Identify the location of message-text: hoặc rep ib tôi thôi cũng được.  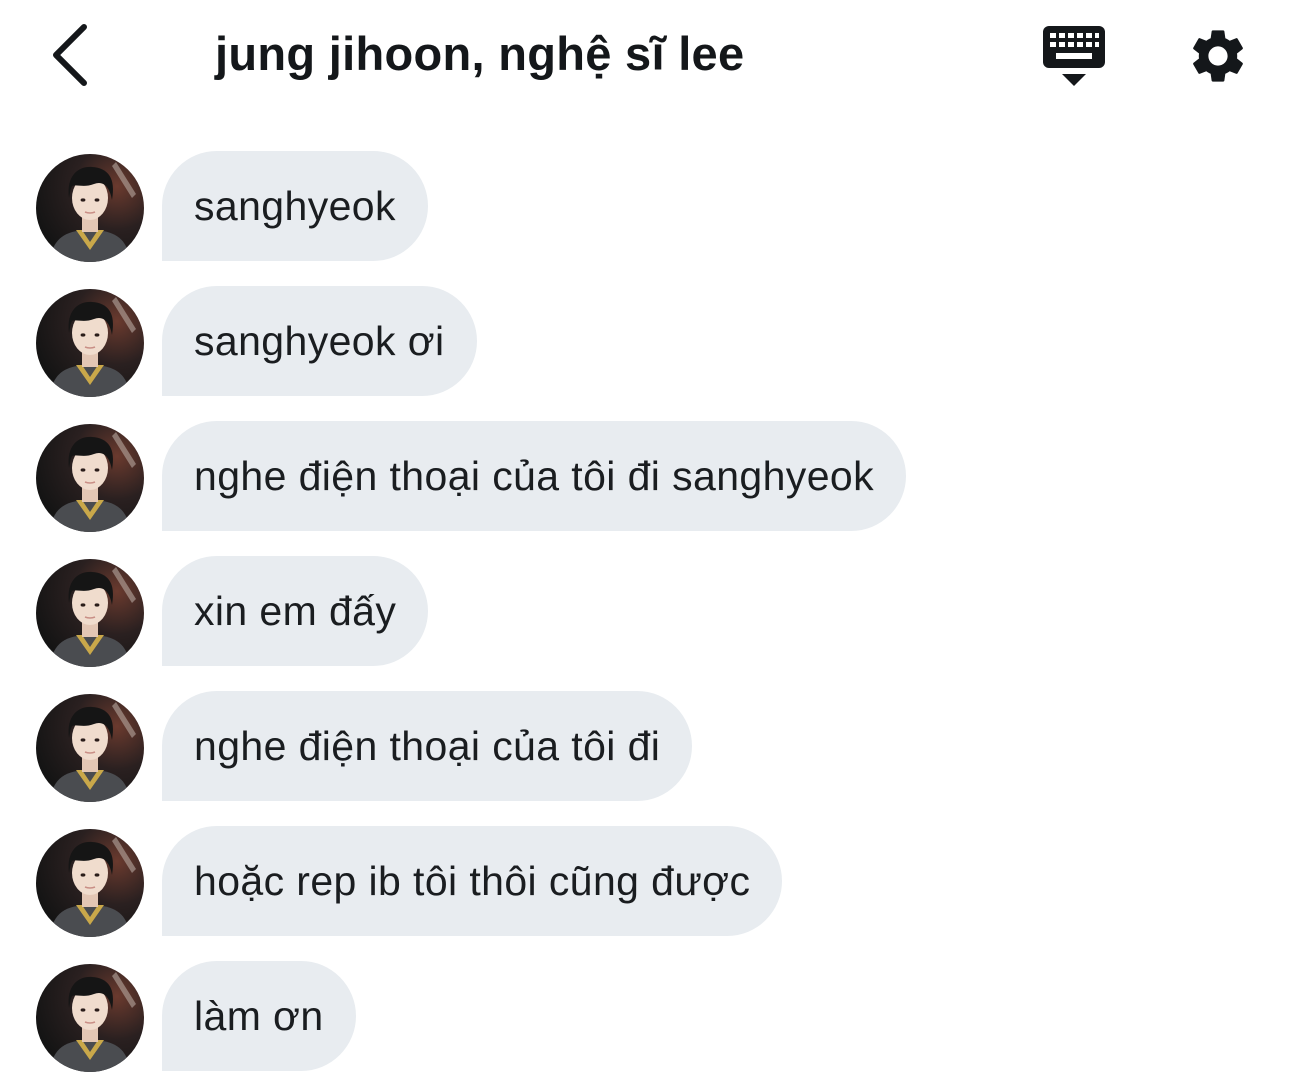
(472, 880).